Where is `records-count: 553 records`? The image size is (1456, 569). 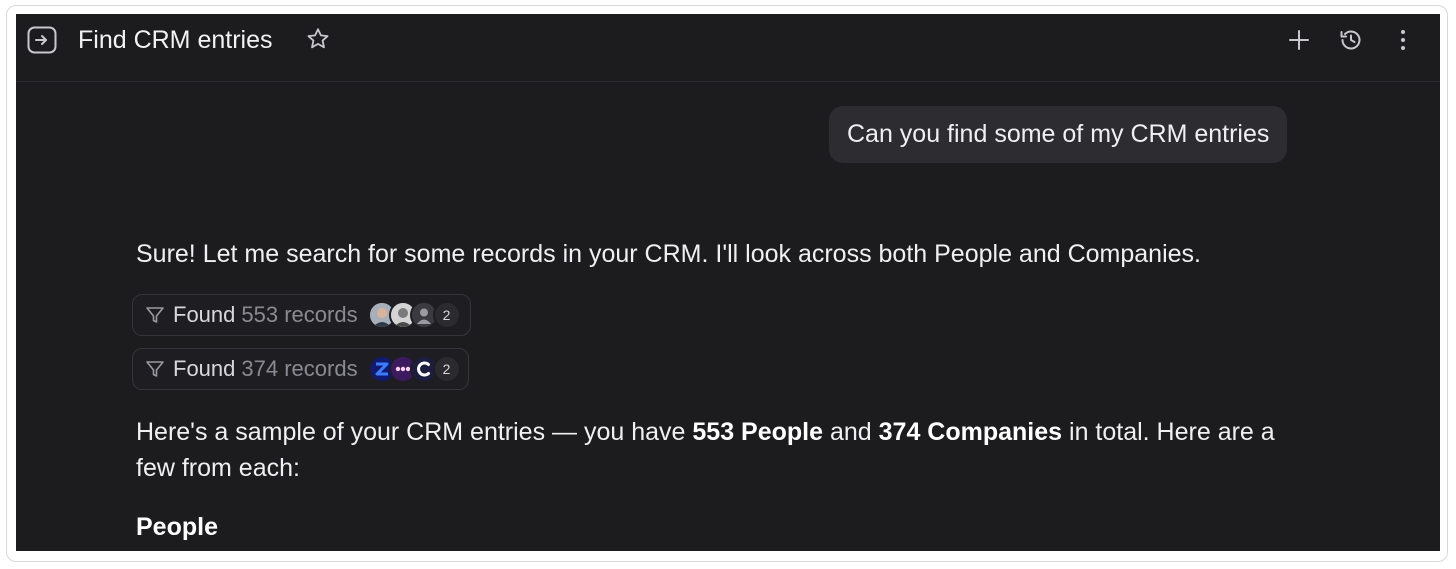
records-count: 553 records is located at coordinates (299, 314).